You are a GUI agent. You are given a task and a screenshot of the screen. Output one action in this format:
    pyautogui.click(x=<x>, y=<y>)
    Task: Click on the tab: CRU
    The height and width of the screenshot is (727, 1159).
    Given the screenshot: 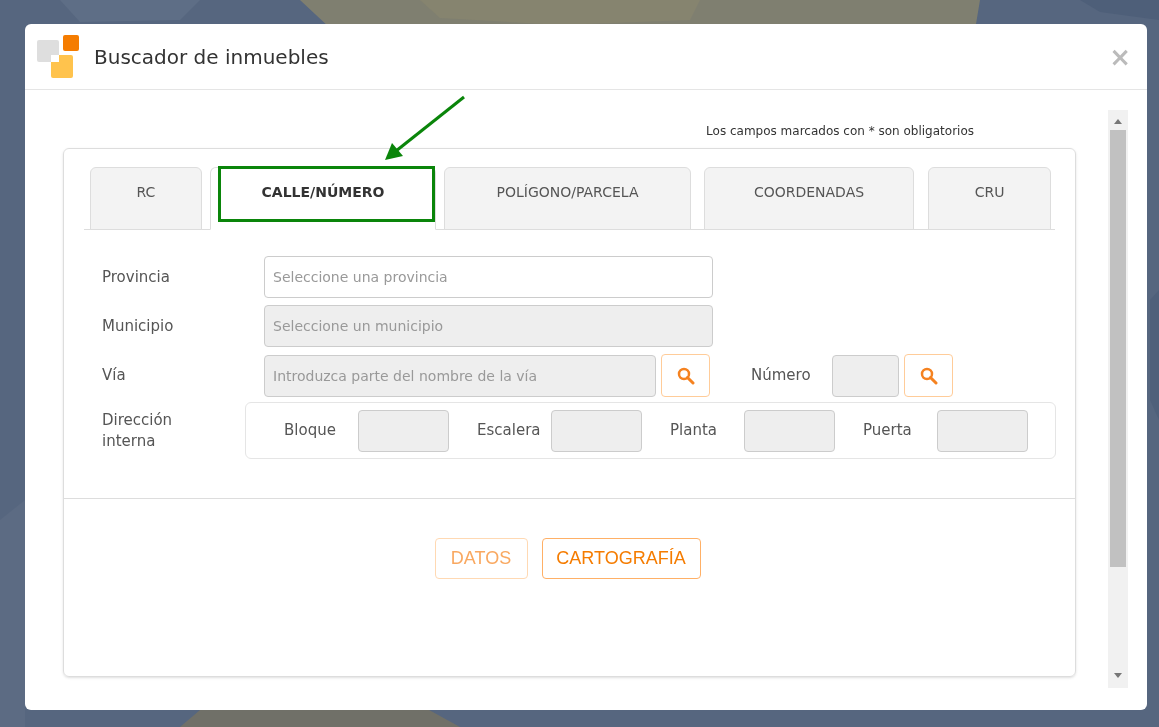 What is the action you would take?
    pyautogui.click(x=989, y=198)
    